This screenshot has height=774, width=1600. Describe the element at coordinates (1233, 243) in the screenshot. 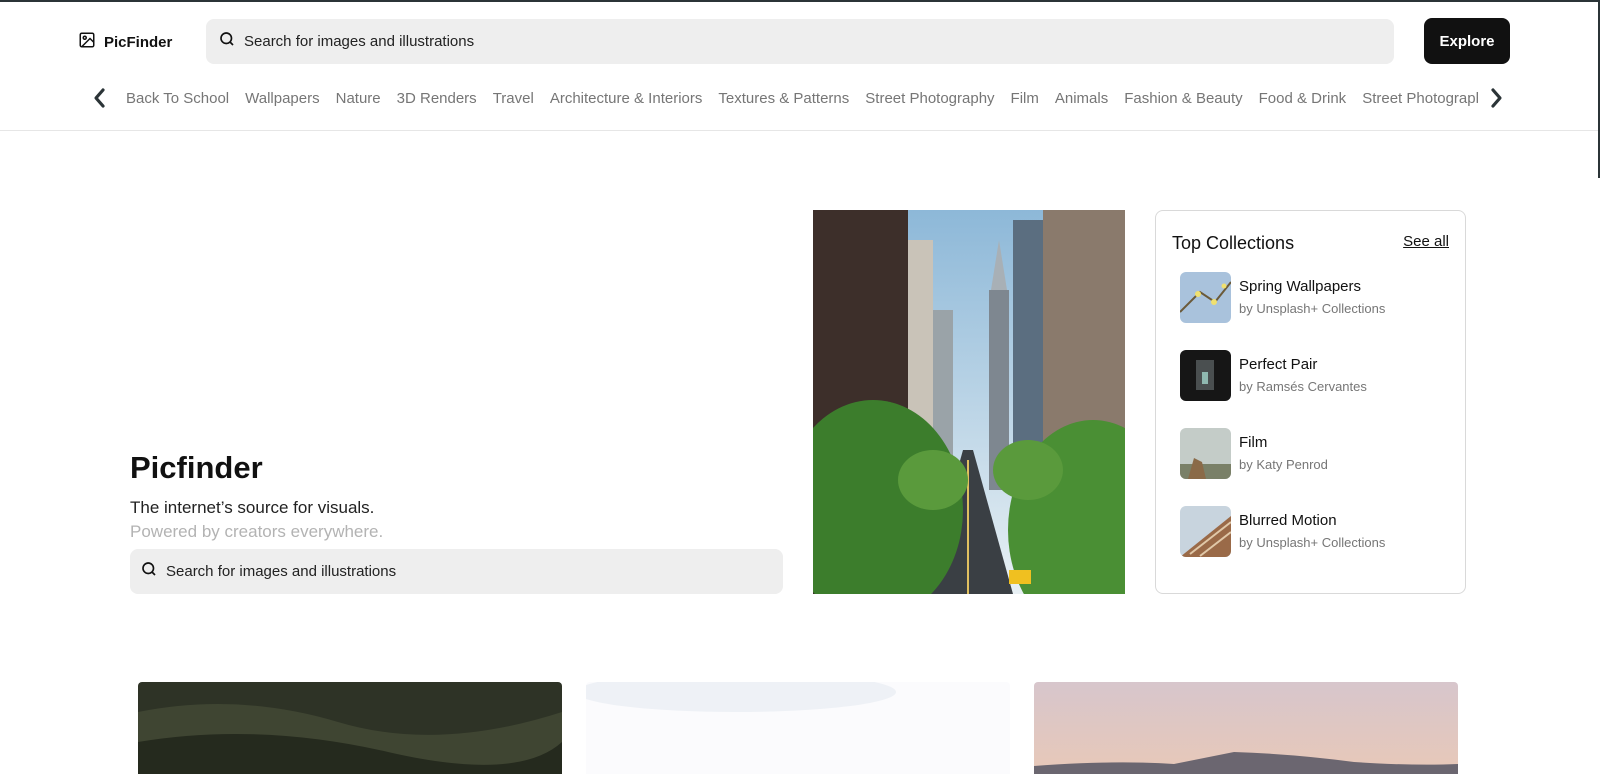

I see `top-collections-heading: Top Collections` at that location.